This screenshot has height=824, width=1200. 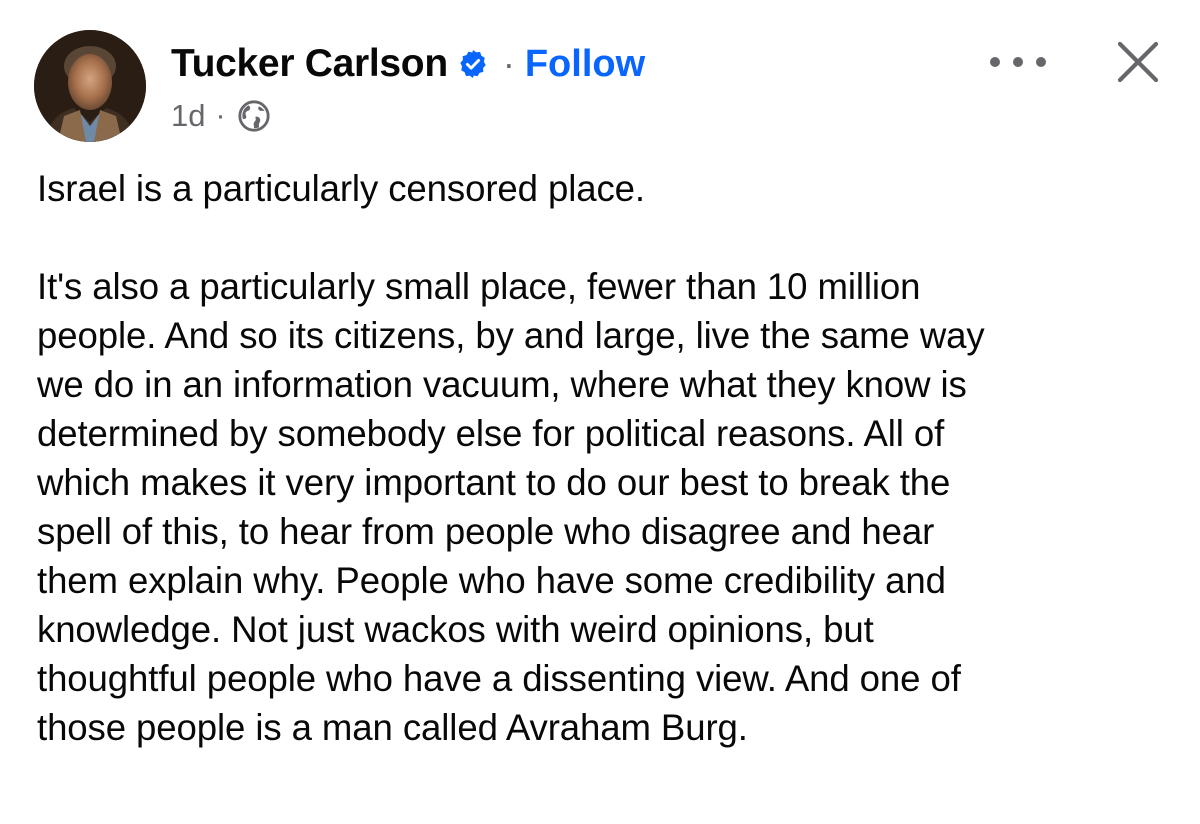 I want to click on more-options-button, so click(x=1018, y=62).